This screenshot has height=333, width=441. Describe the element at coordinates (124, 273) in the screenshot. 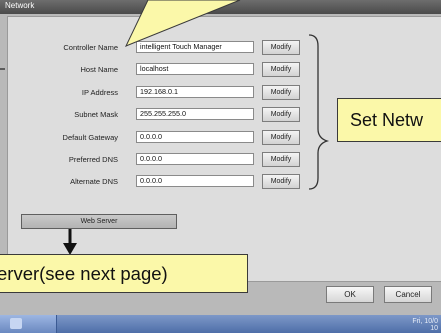

I see `web-server-callout: erver(see next page)` at that location.